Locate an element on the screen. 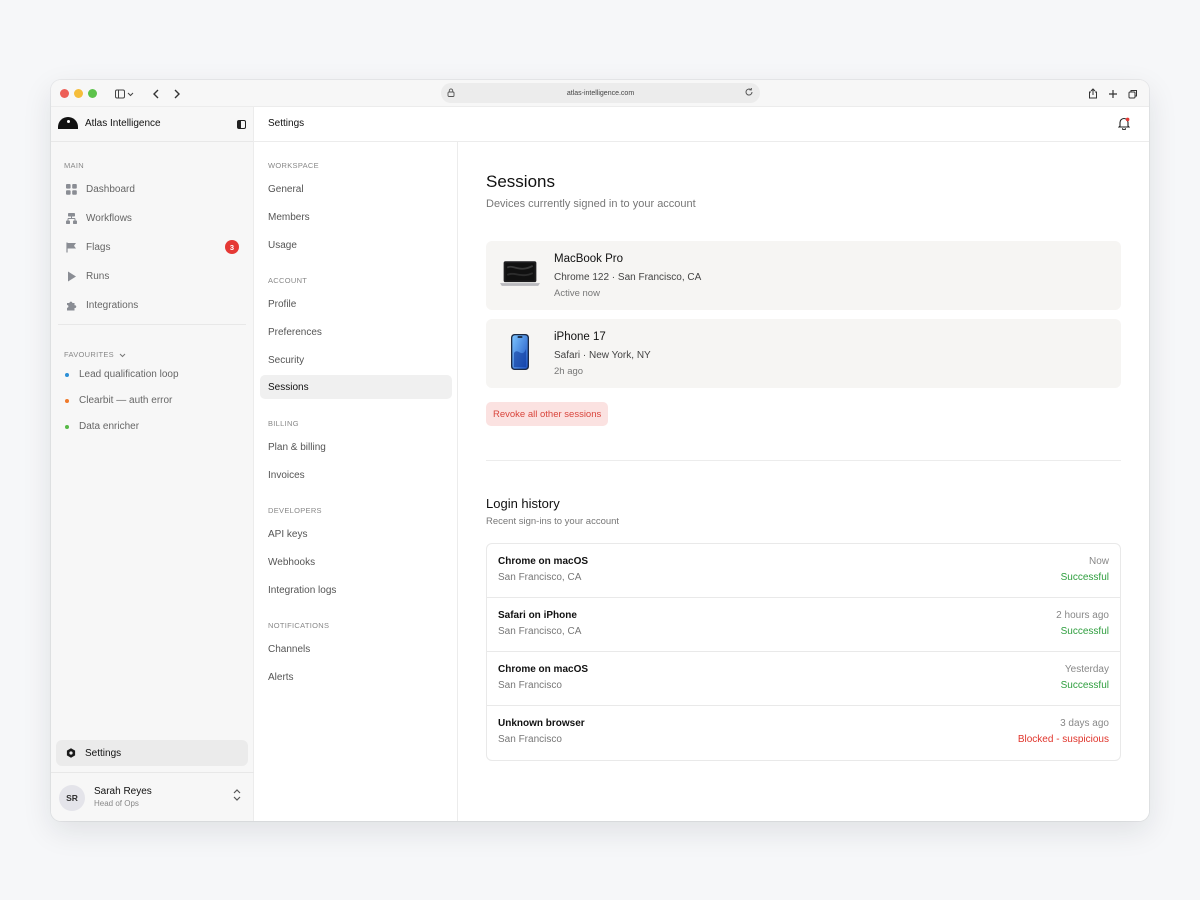  login-time: 2 hours ago is located at coordinates (1082, 615).